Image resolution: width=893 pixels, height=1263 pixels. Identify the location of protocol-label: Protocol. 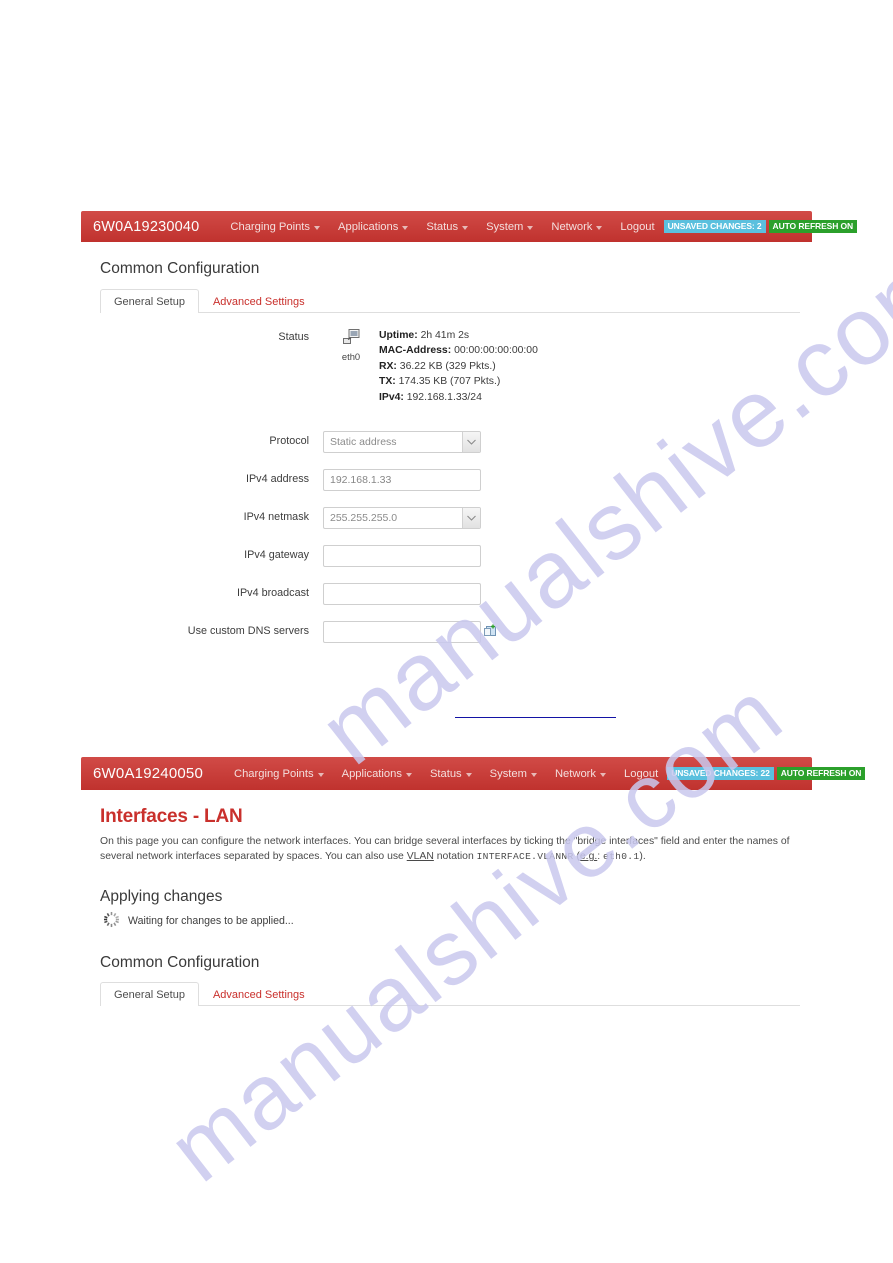
(289, 440).